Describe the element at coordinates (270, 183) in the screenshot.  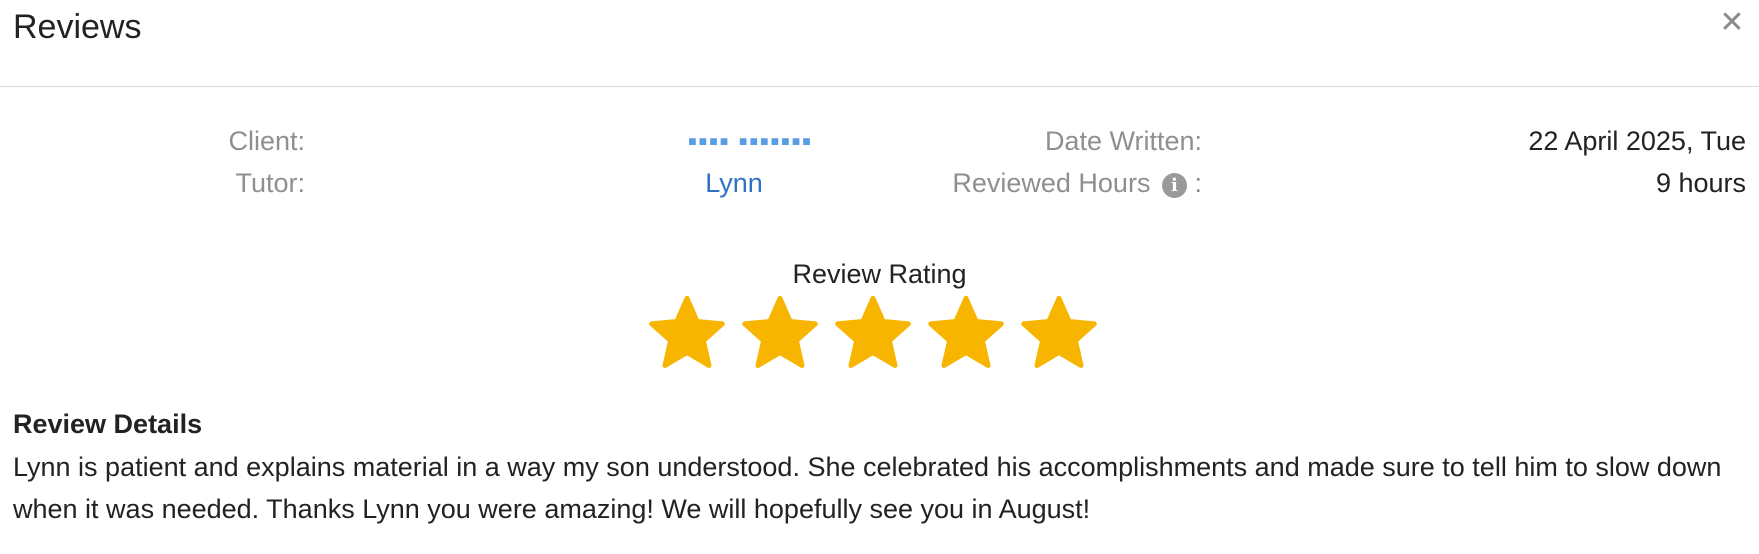
I see `tutor-label: Tutor:` at that location.